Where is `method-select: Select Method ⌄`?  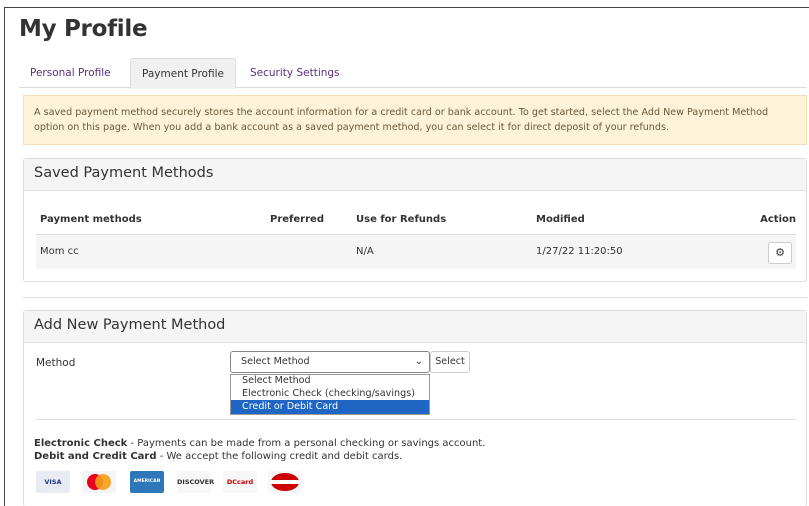 method-select: Select Method ⌄ is located at coordinates (330, 362).